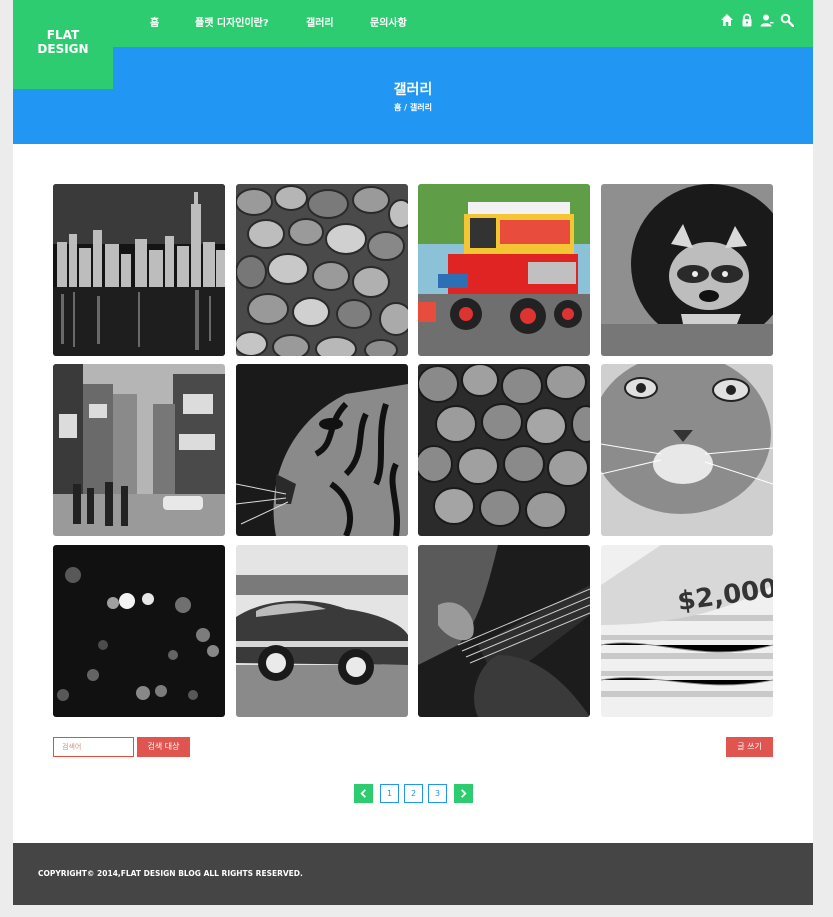 The image size is (833, 917). I want to click on gallery-item-pebbles, so click(322, 270).